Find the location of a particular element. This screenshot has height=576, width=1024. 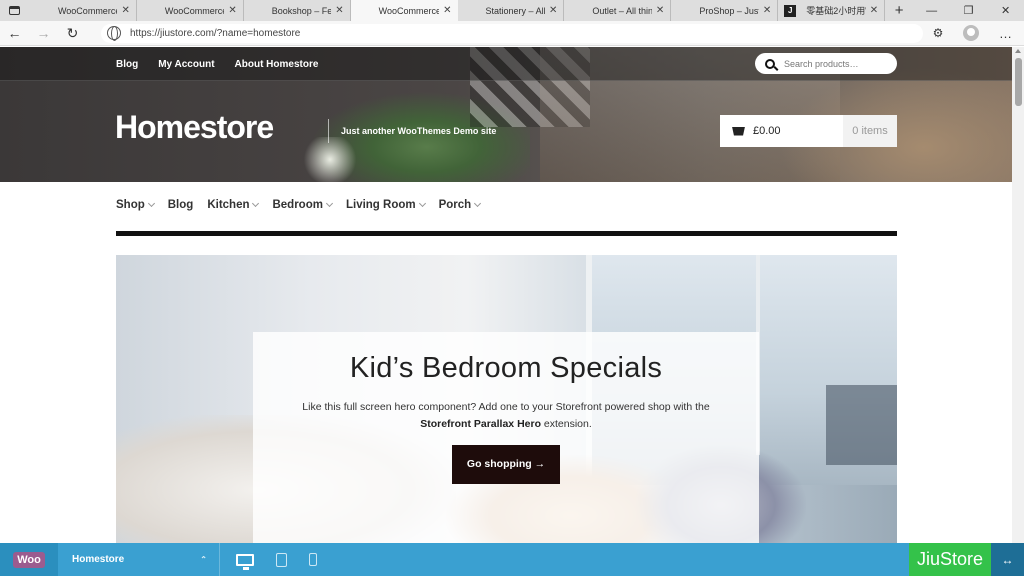

woo-badge: Woo is located at coordinates (29, 559).